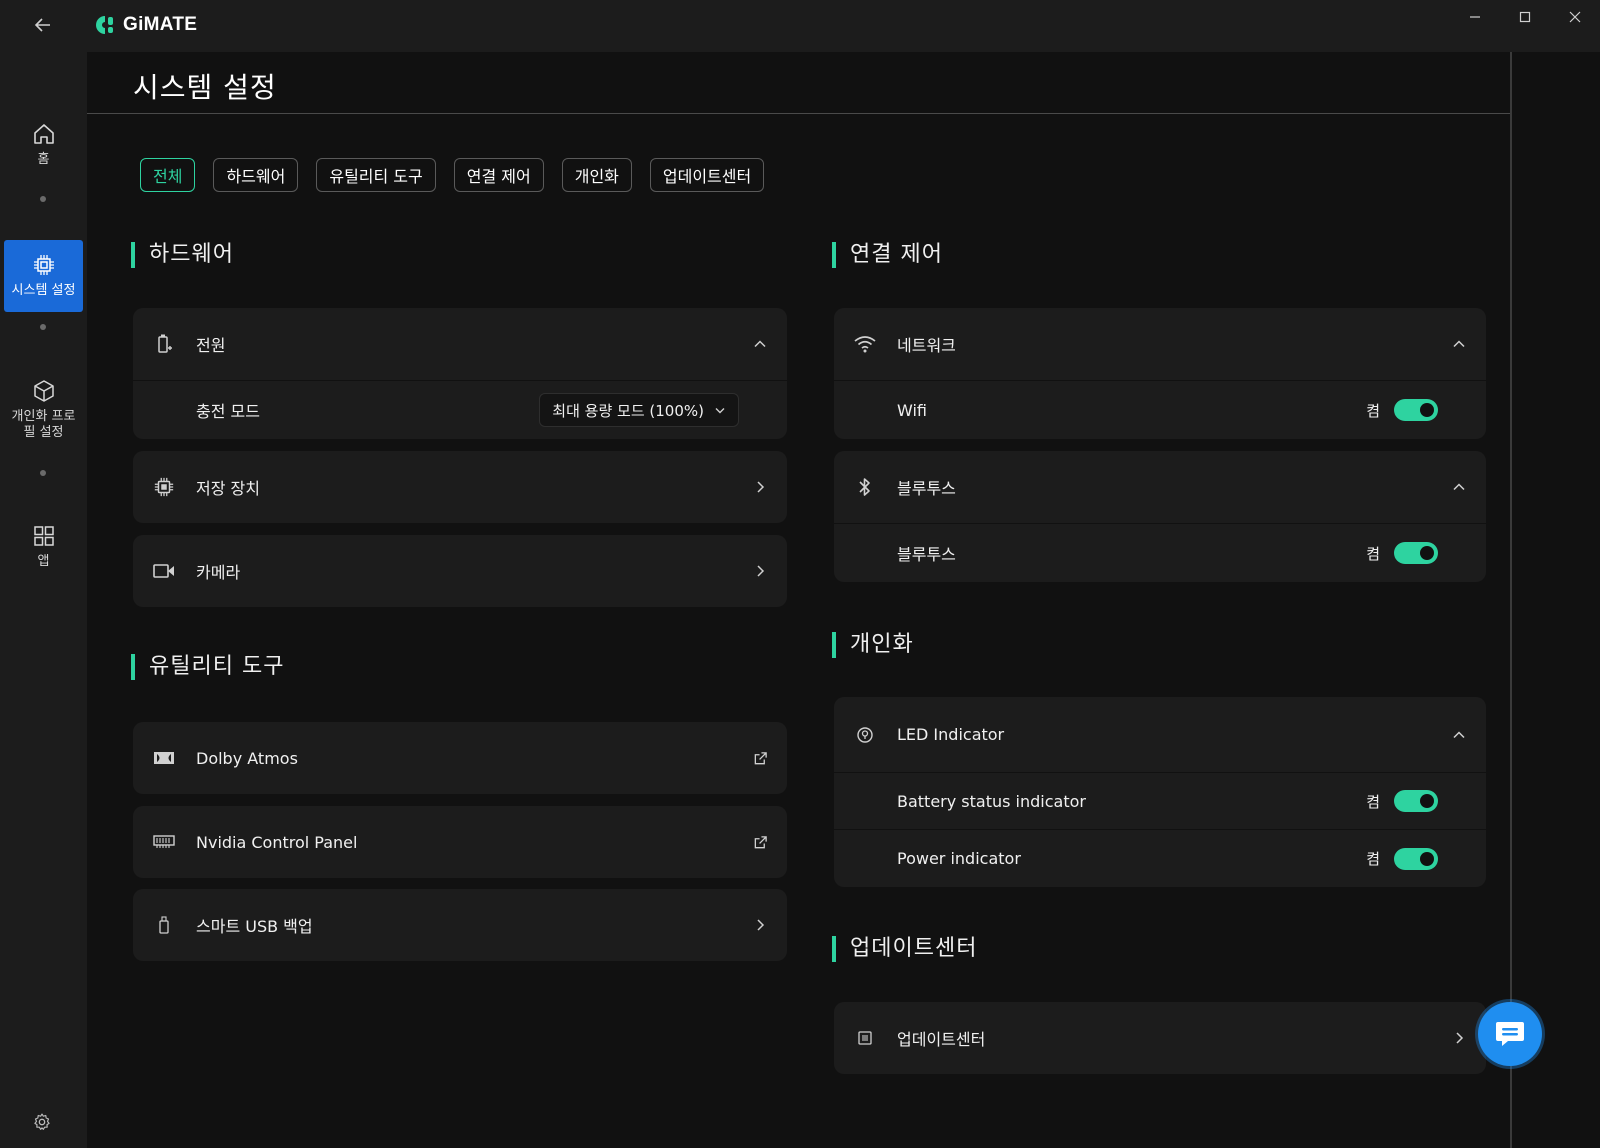 This screenshot has height=1148, width=1600. I want to click on wifi-toggle, so click(1416, 410).